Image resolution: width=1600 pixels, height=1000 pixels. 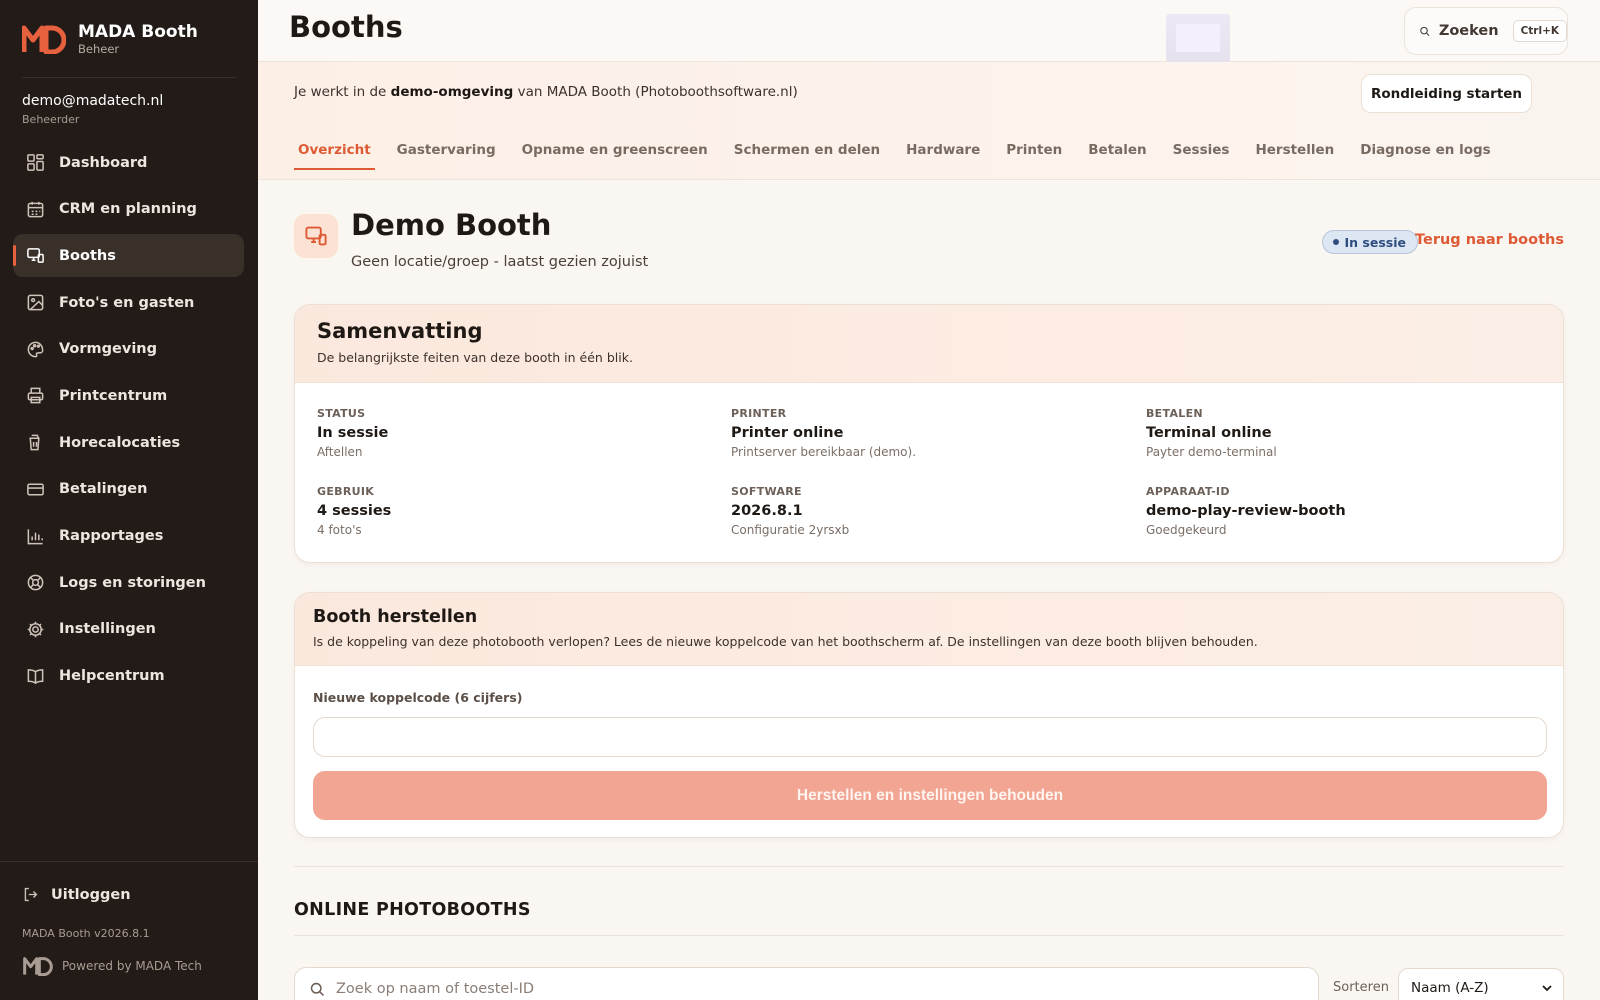 What do you see at coordinates (930, 737) in the screenshot?
I see `pairing-code-input` at bounding box center [930, 737].